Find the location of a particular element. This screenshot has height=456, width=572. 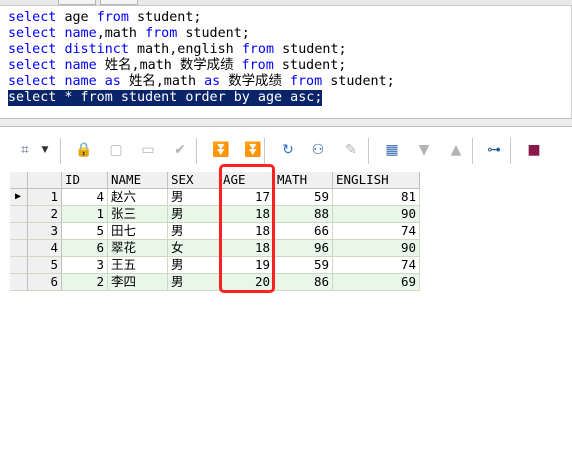

lock-icon: 🔒 is located at coordinates (84, 150).